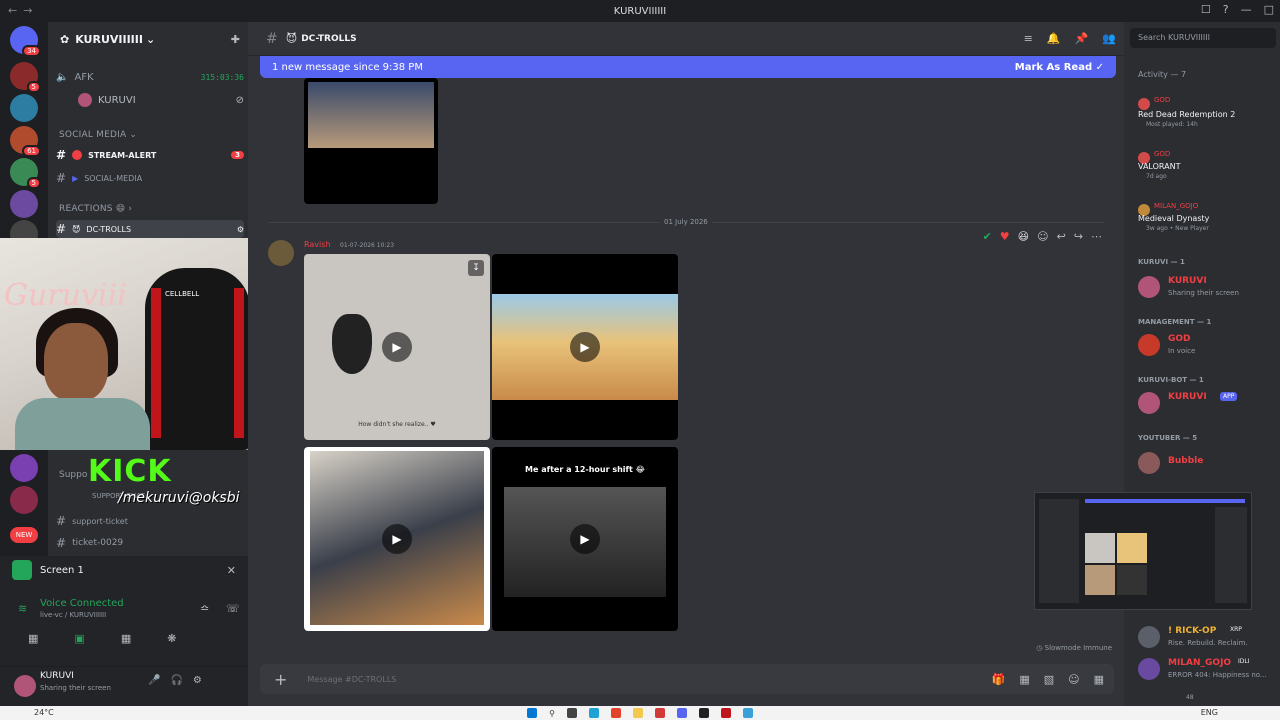 This screenshot has height=720, width=1280. I want to click on gif-icon: ▦, so click(1024, 679).